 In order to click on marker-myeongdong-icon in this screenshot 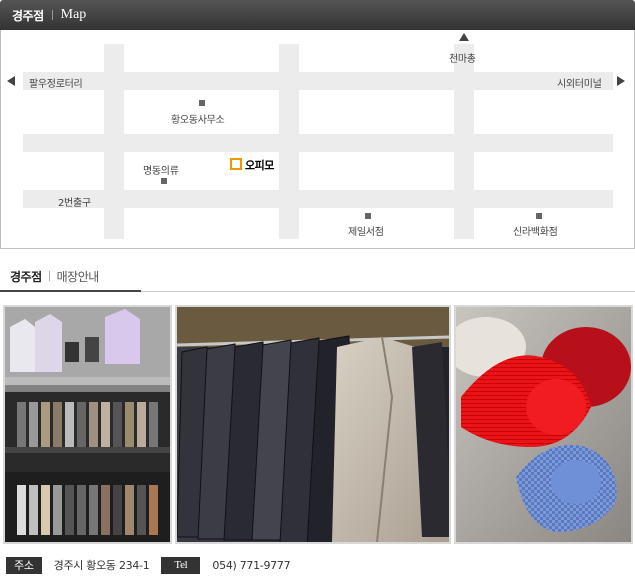, I will do `click(164, 181)`.